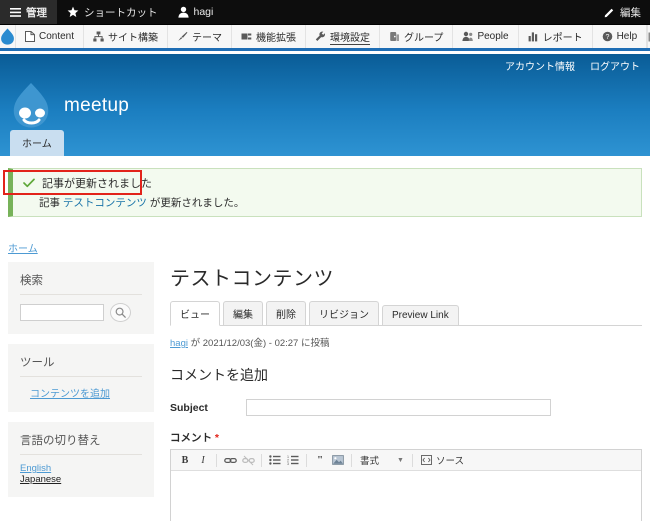 The height and width of the screenshot is (521, 650). Describe the element at coordinates (207, 38) in the screenshot. I see `tray-item-appearance-label: テーマ` at that location.